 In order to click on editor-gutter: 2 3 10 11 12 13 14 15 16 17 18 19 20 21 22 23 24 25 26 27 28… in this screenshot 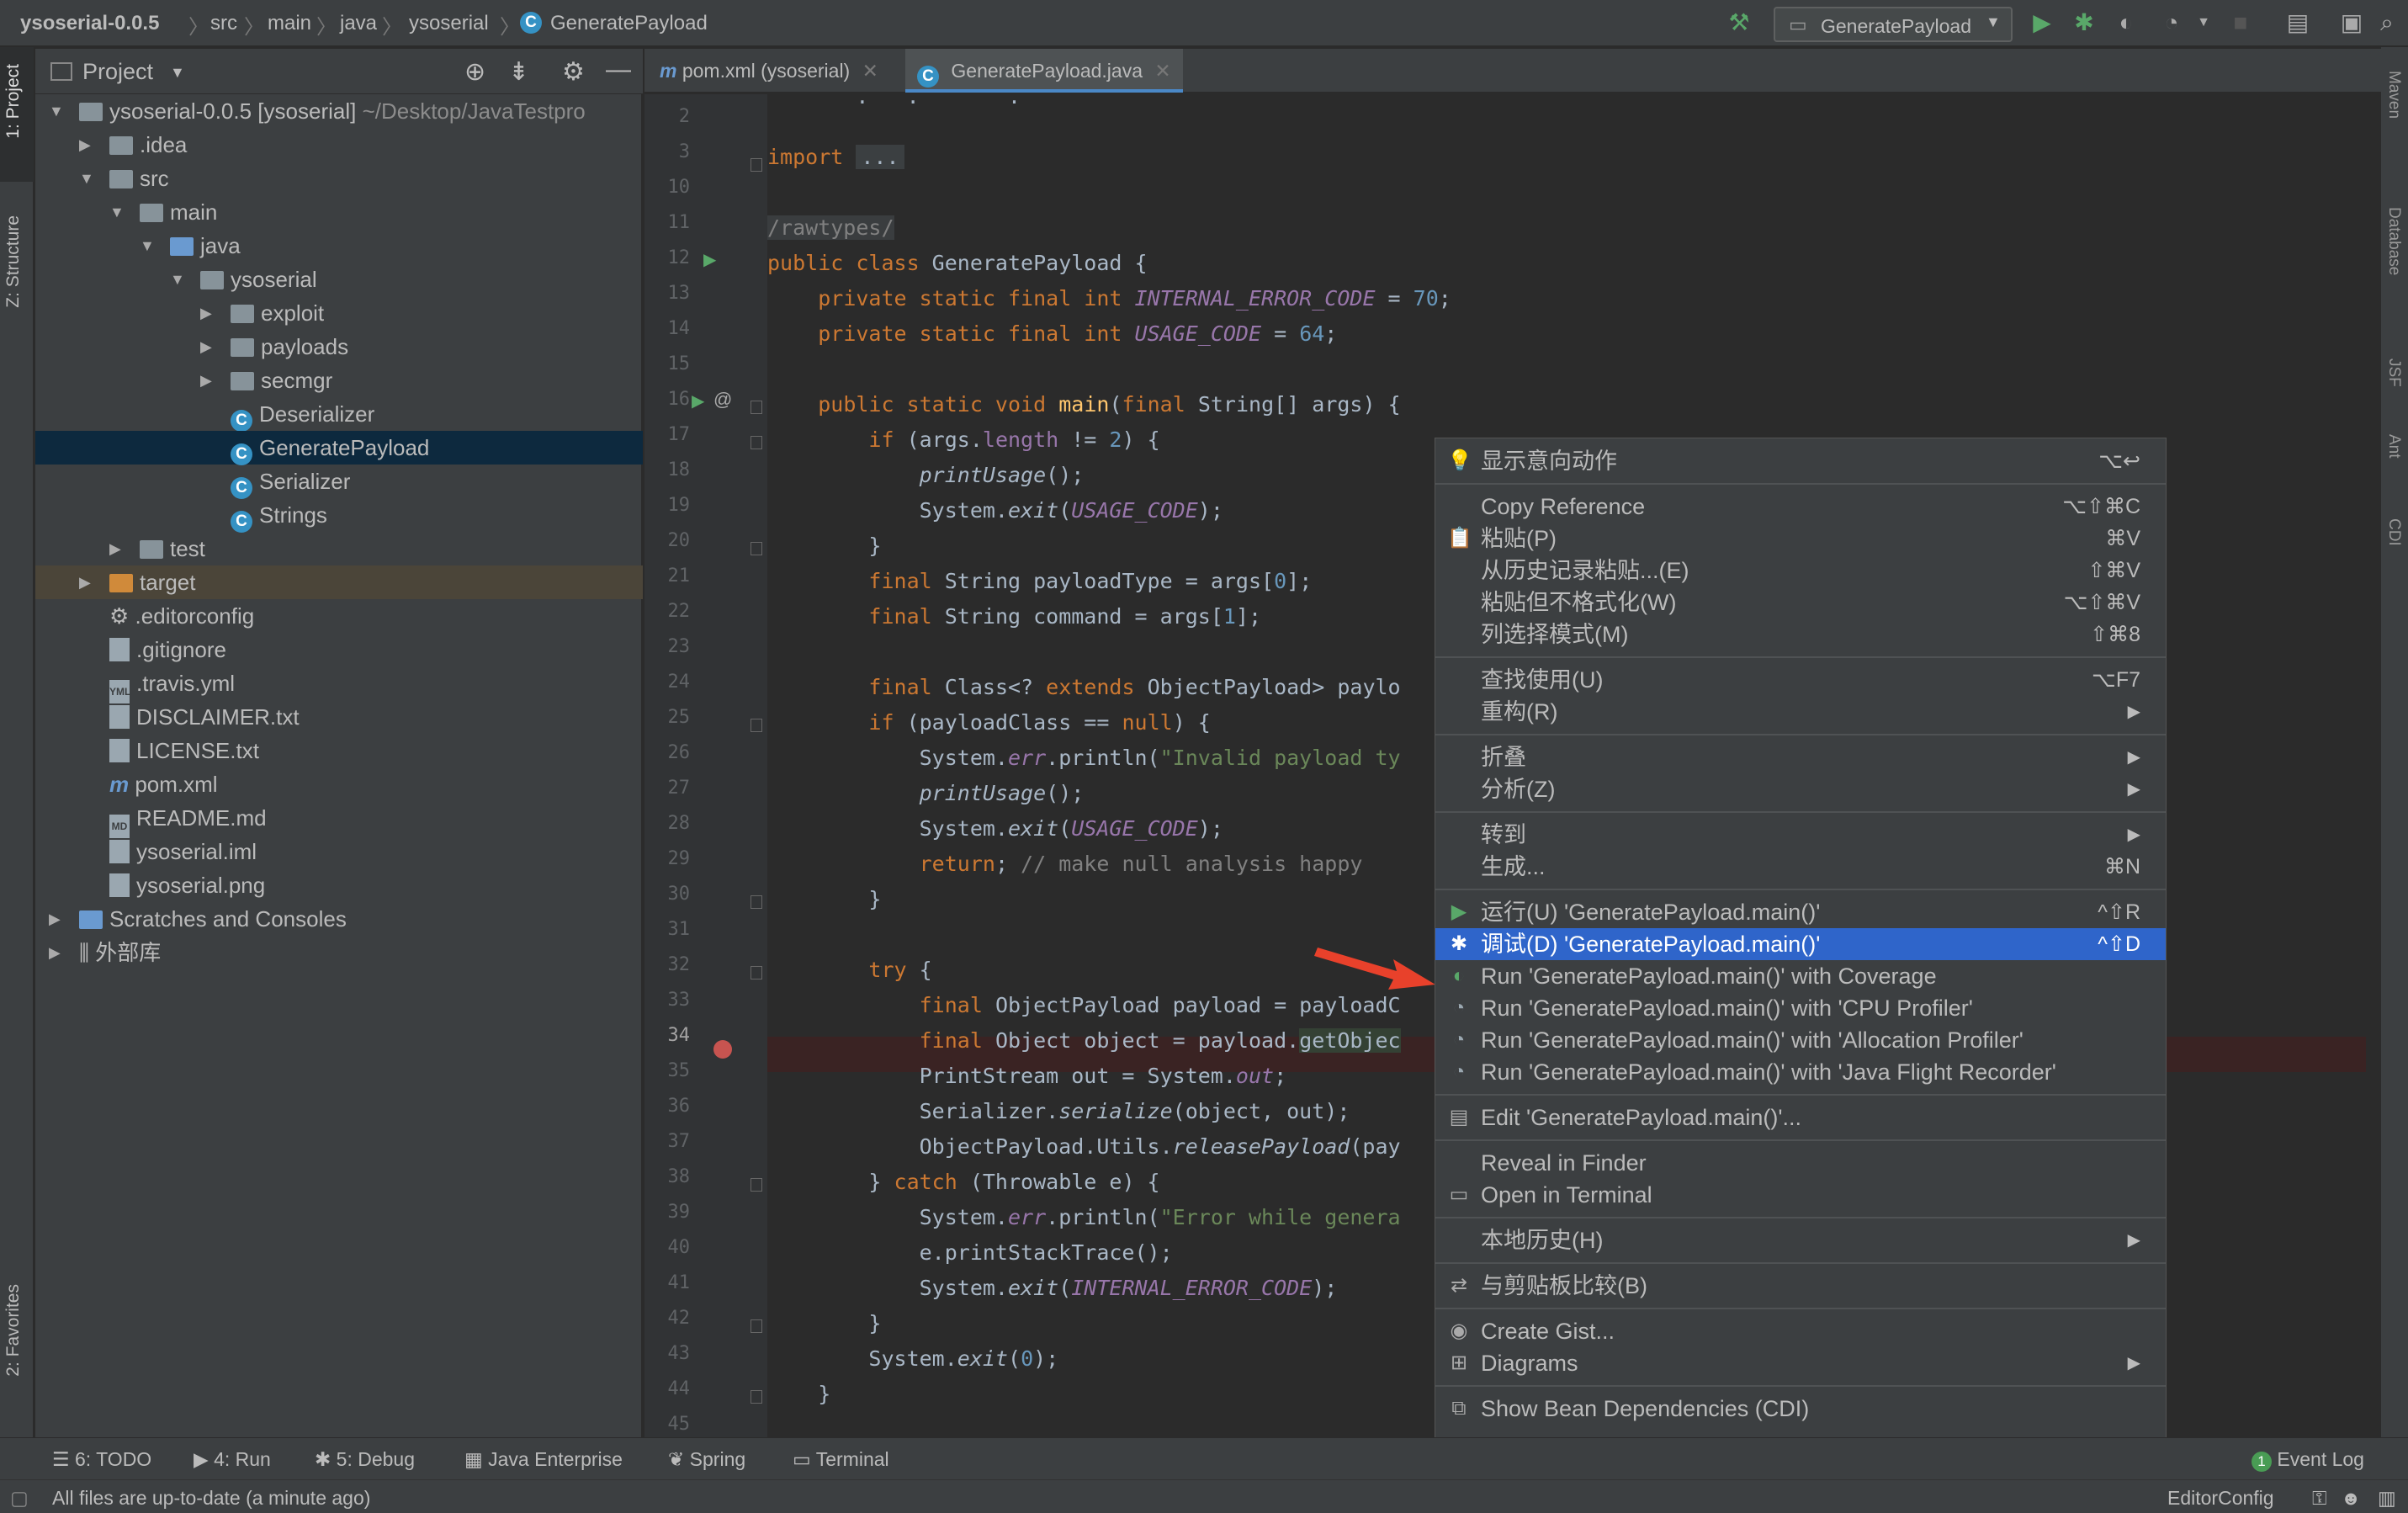, I will do `click(706, 765)`.